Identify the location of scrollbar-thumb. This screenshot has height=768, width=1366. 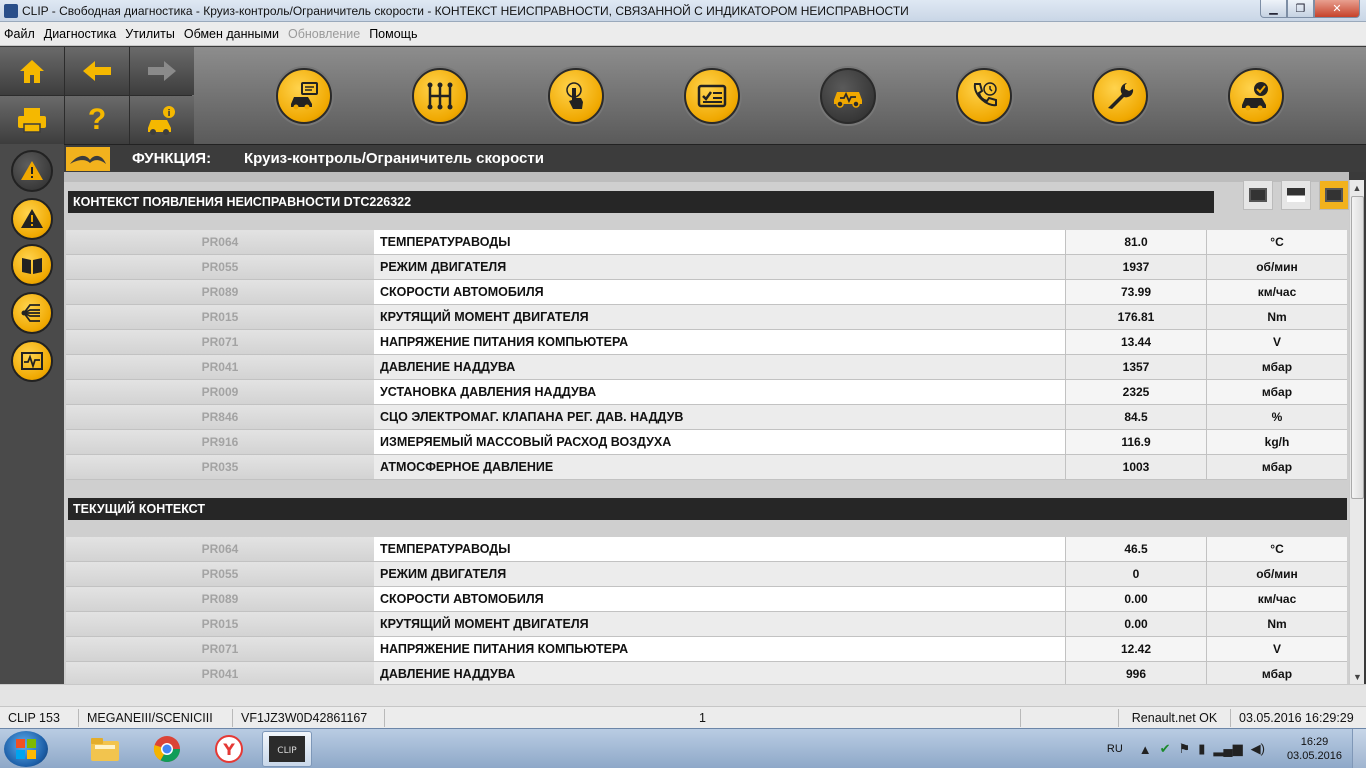
(1357, 347).